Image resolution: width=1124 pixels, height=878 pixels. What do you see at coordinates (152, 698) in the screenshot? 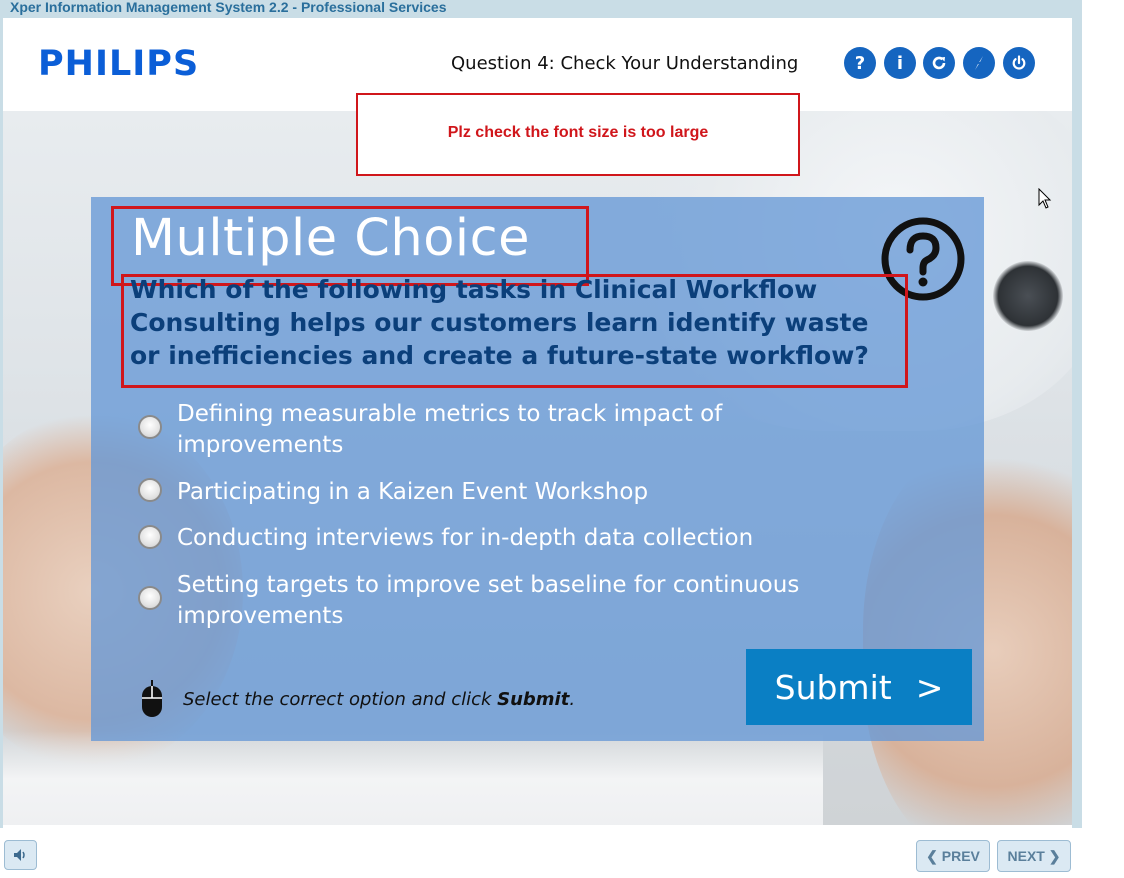
I see `mouse-icon` at bounding box center [152, 698].